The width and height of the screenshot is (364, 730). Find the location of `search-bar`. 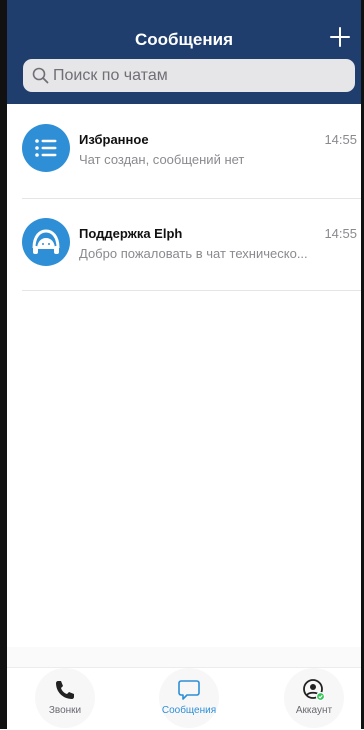

search-bar is located at coordinates (189, 75).